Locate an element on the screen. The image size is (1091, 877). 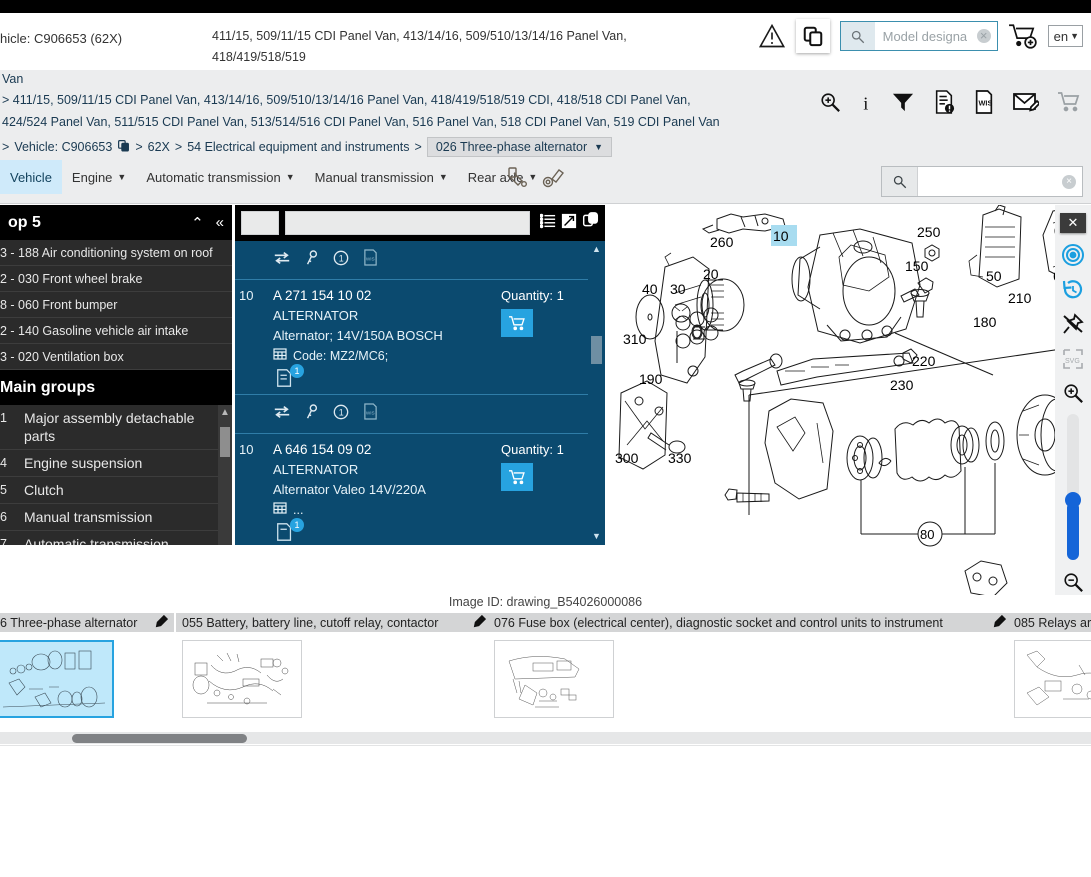
cart-add-icon is located at coordinates (1023, 36).